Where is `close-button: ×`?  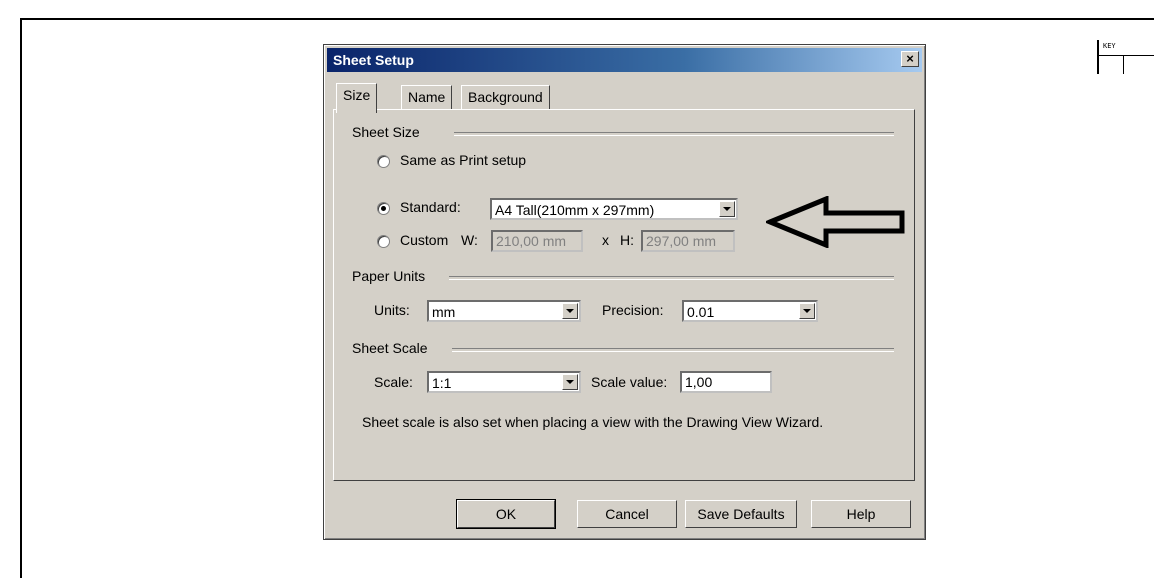 close-button: × is located at coordinates (910, 59).